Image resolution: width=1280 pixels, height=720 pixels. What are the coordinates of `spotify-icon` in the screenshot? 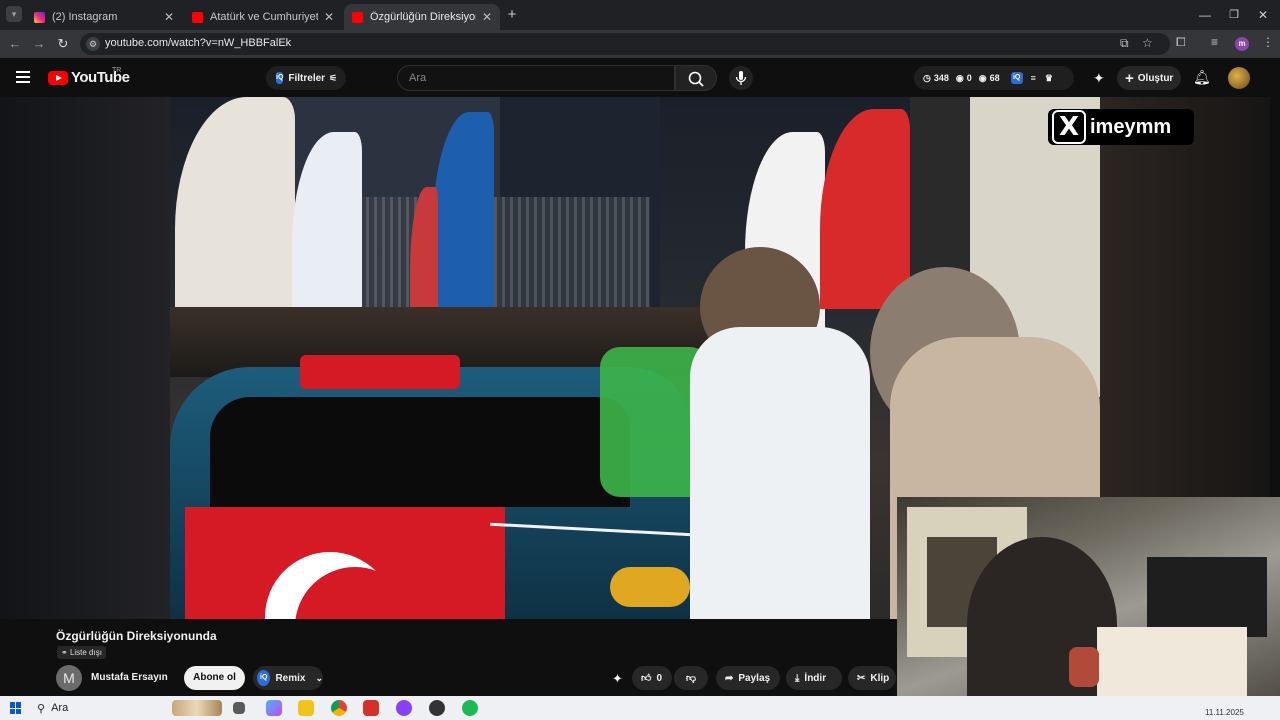 It's located at (470, 708).